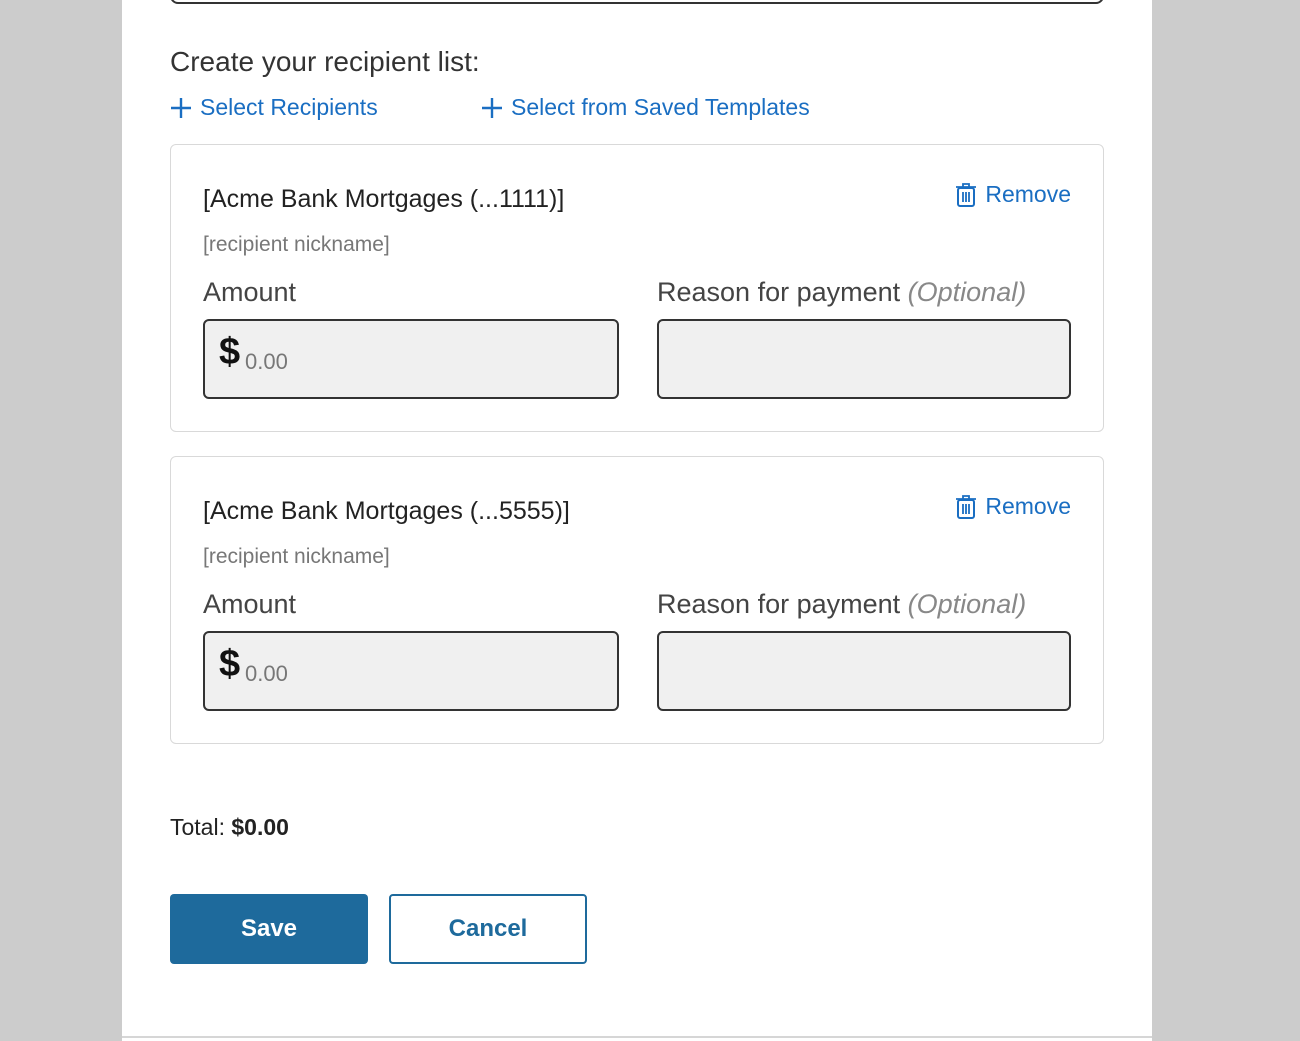 The height and width of the screenshot is (1041, 1300). I want to click on recipient-name: [Acme Bank Mortgages (...1111)], so click(384, 199).